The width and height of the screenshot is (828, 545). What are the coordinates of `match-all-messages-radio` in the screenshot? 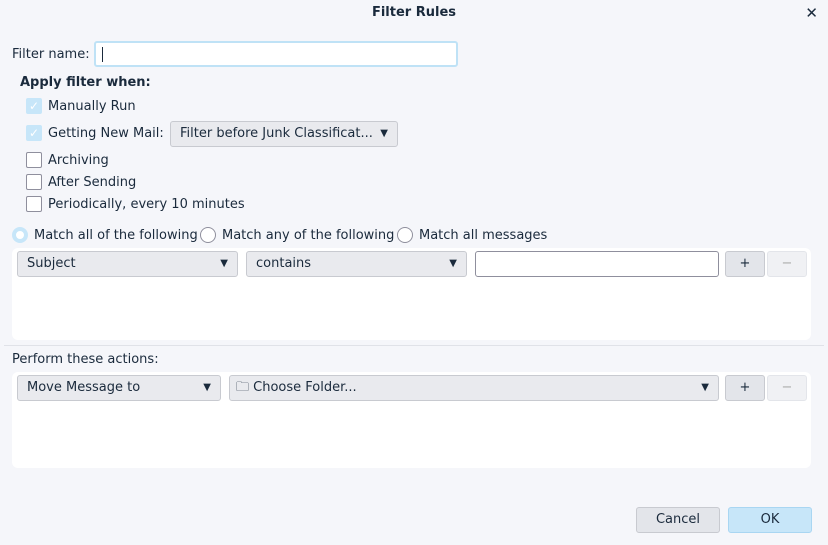 It's located at (405, 235).